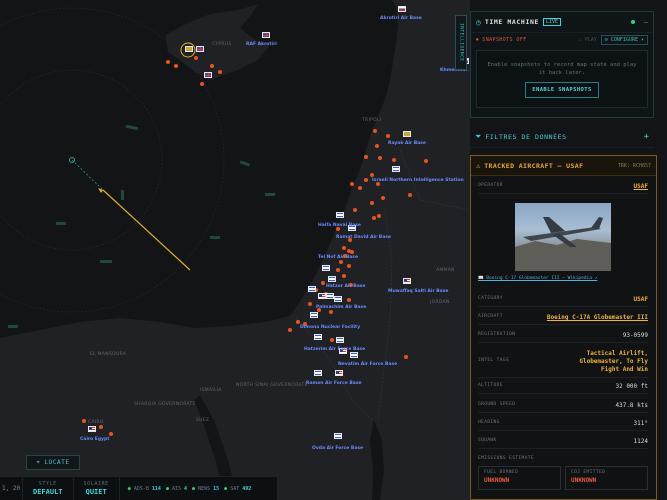  Describe the element at coordinates (206, 488) in the screenshot. I see `feed-count-news: ● NEWS 15` at that location.